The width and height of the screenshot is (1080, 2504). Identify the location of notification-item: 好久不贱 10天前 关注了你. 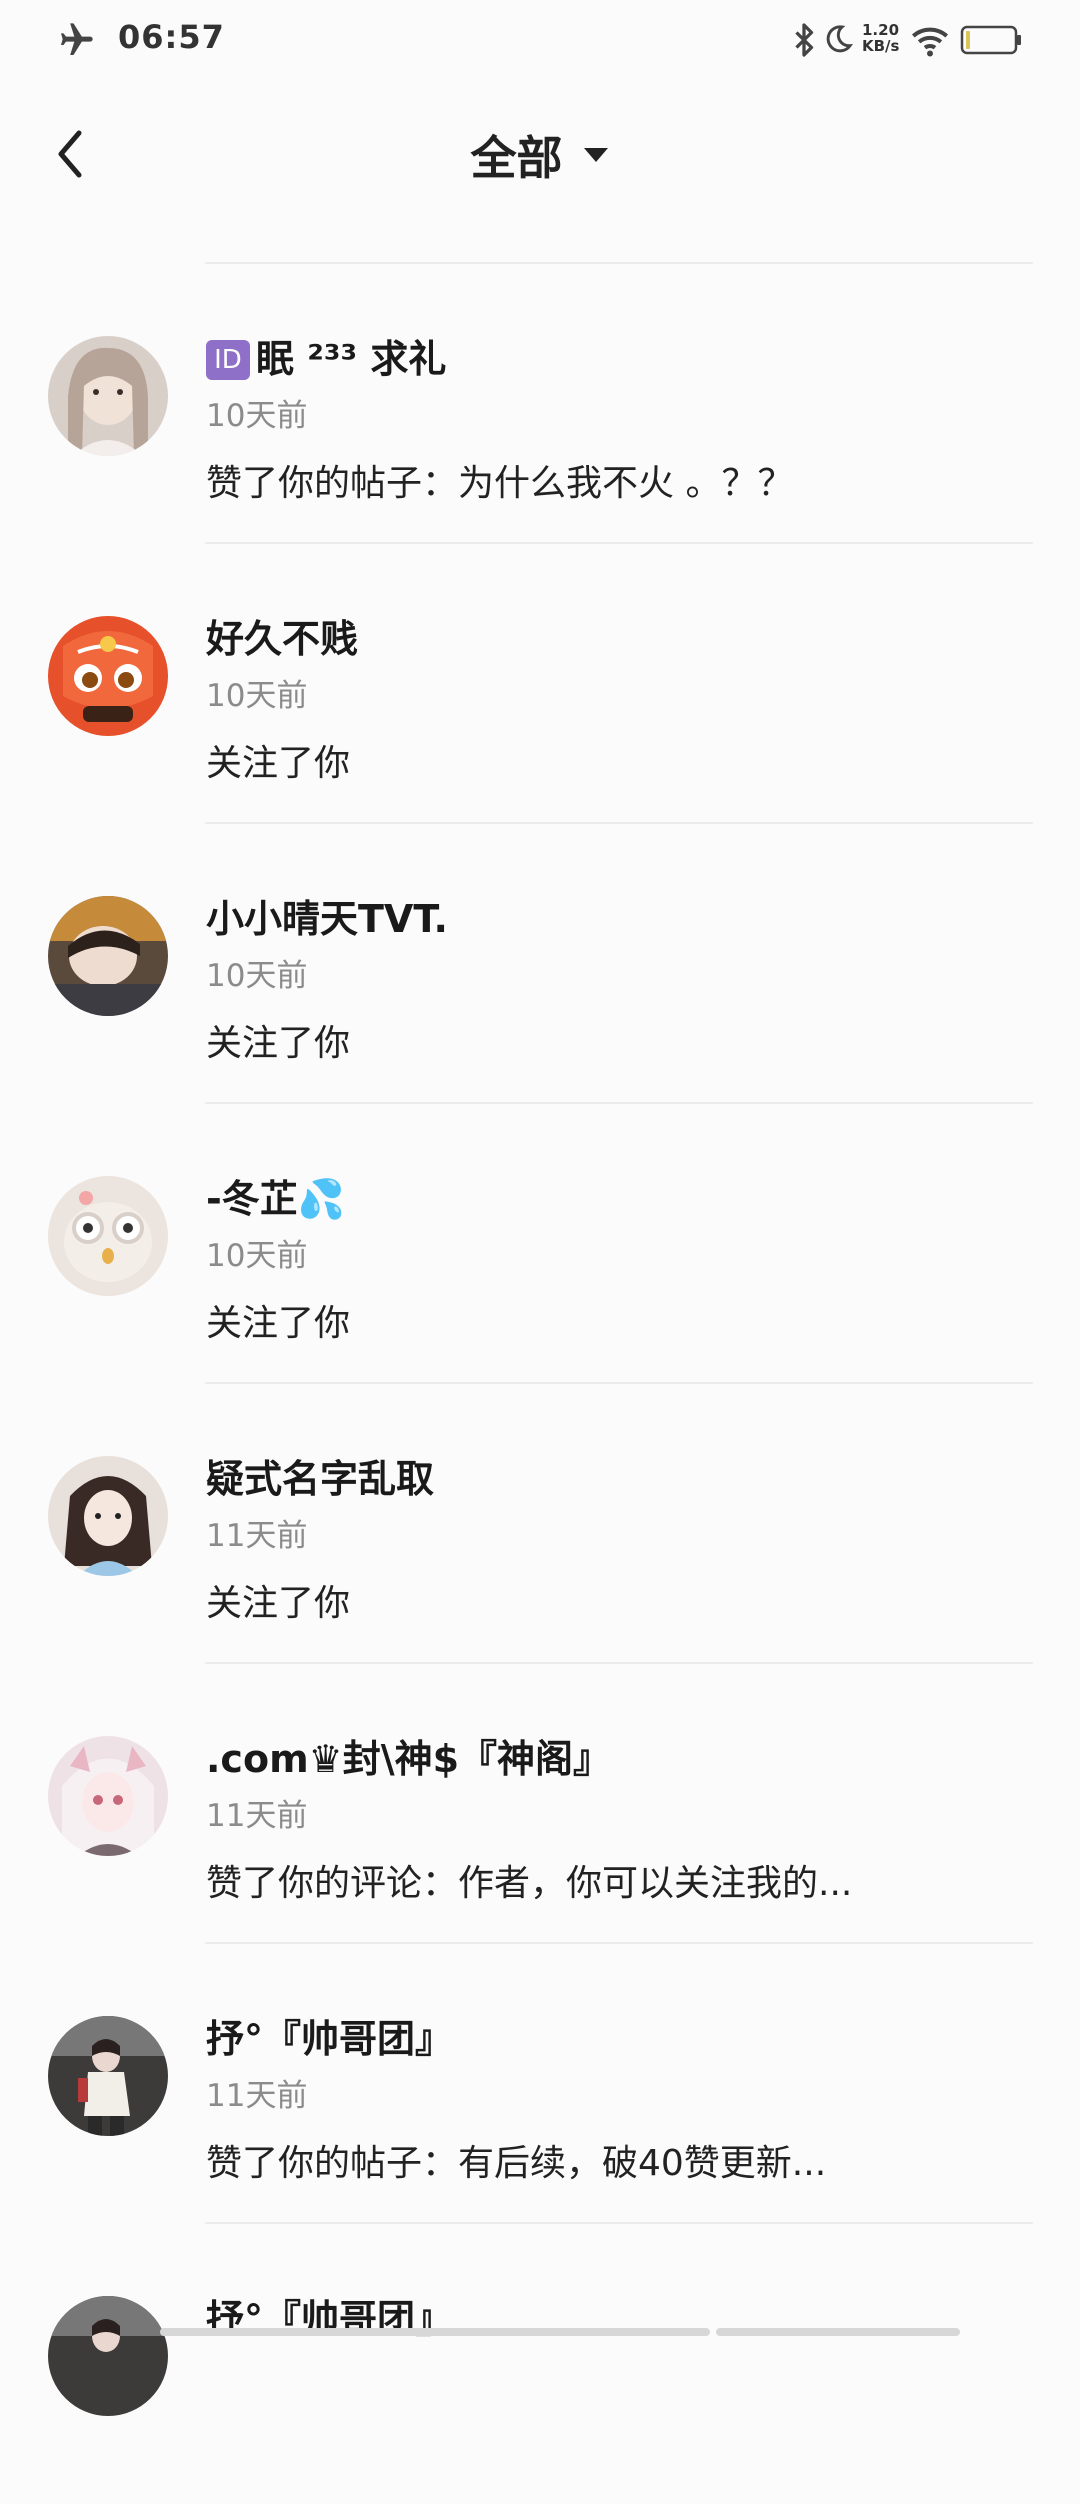
(540, 684).